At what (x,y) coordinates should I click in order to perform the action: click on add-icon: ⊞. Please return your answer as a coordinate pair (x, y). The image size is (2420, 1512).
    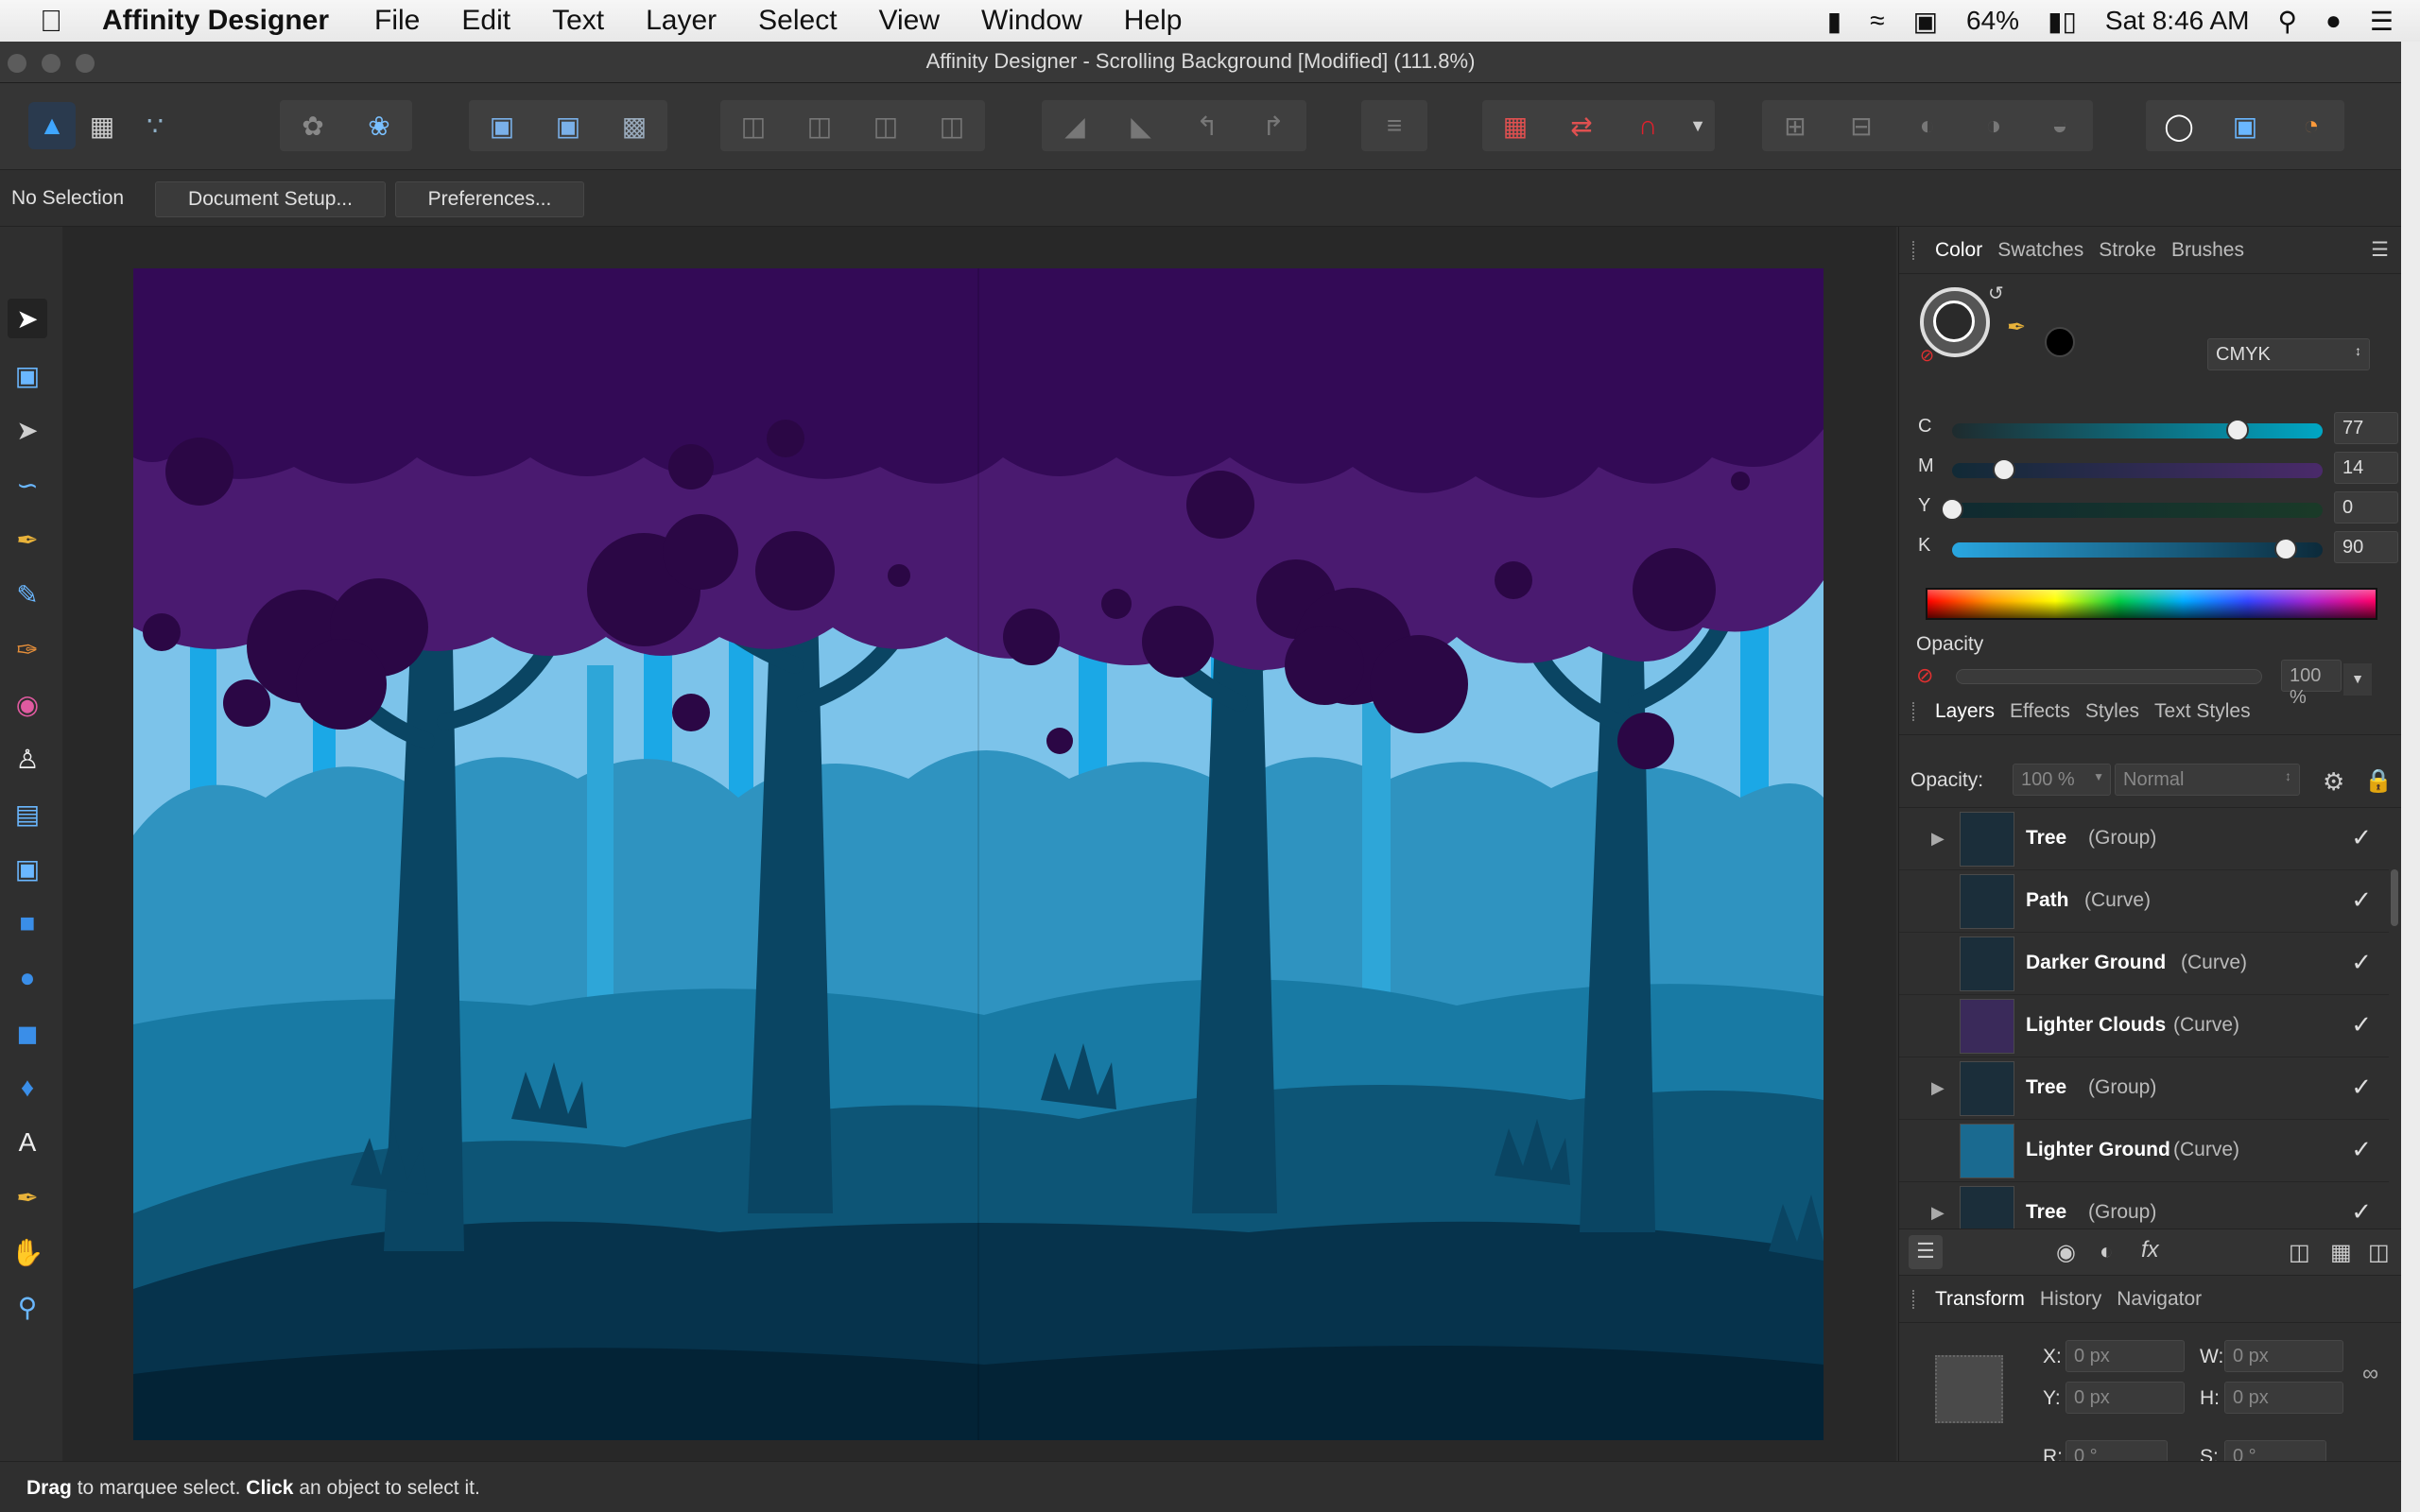
    Looking at the image, I should click on (1795, 125).